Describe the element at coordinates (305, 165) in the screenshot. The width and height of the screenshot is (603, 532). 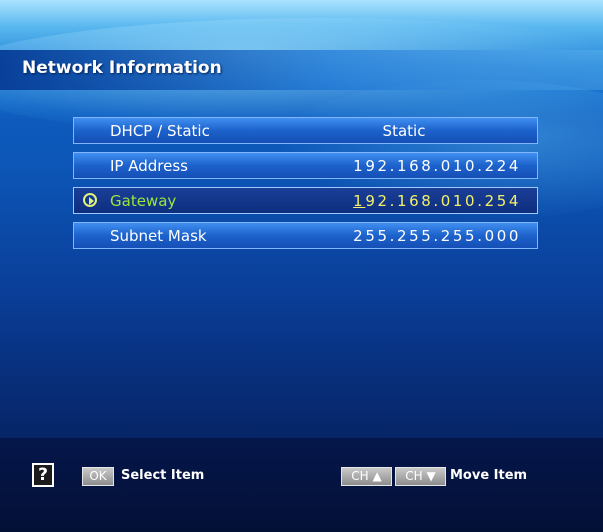
I see `menu-row-ip-address: IP Address 192.168.010.224` at that location.